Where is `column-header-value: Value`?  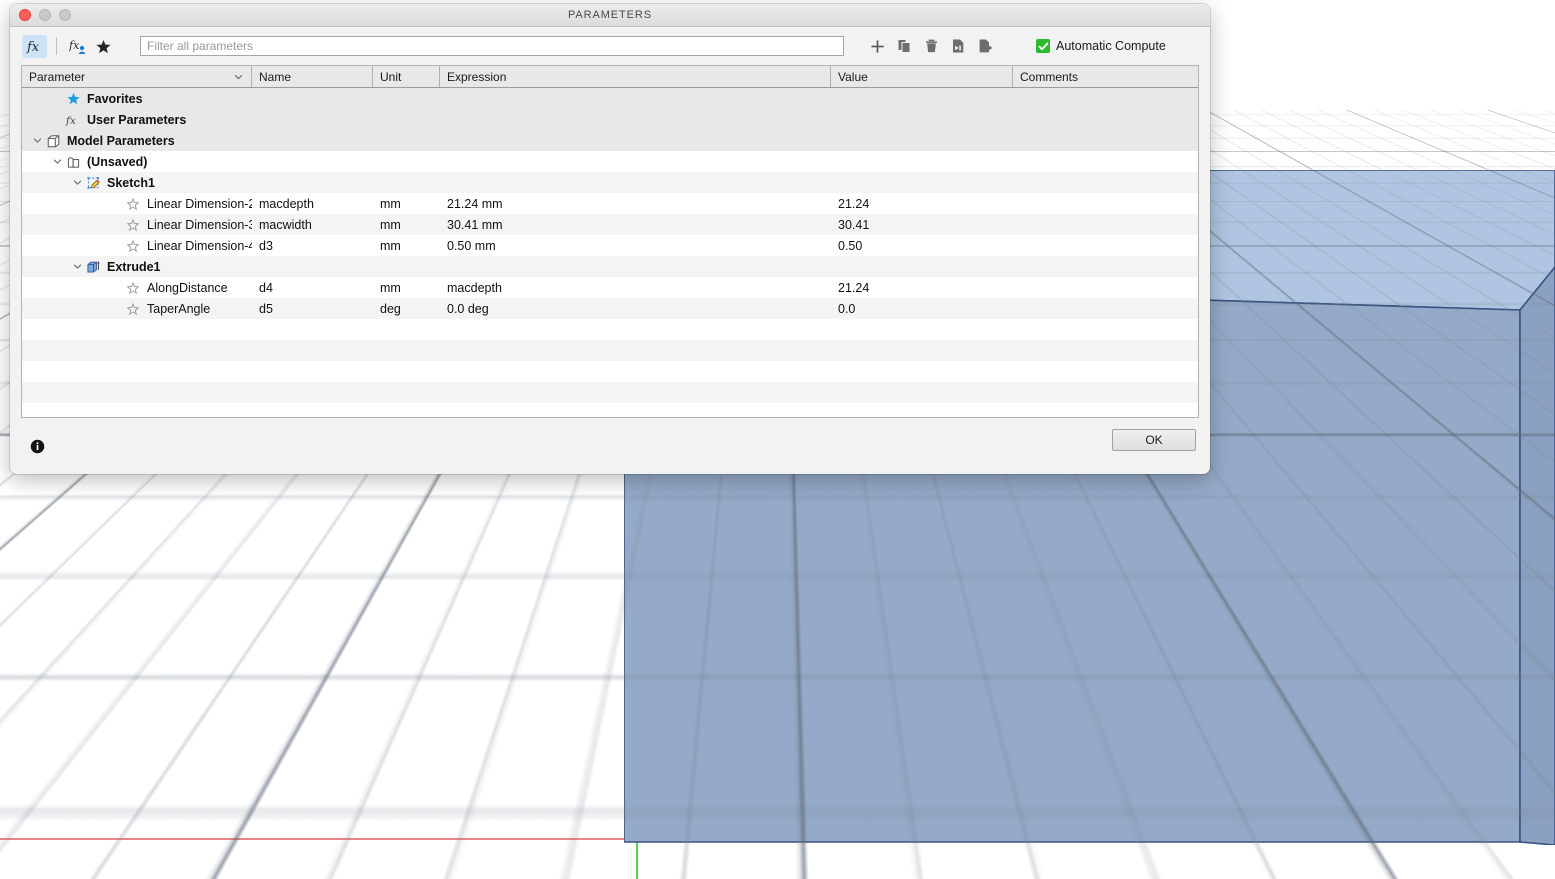
column-header-value: Value is located at coordinates (922, 76).